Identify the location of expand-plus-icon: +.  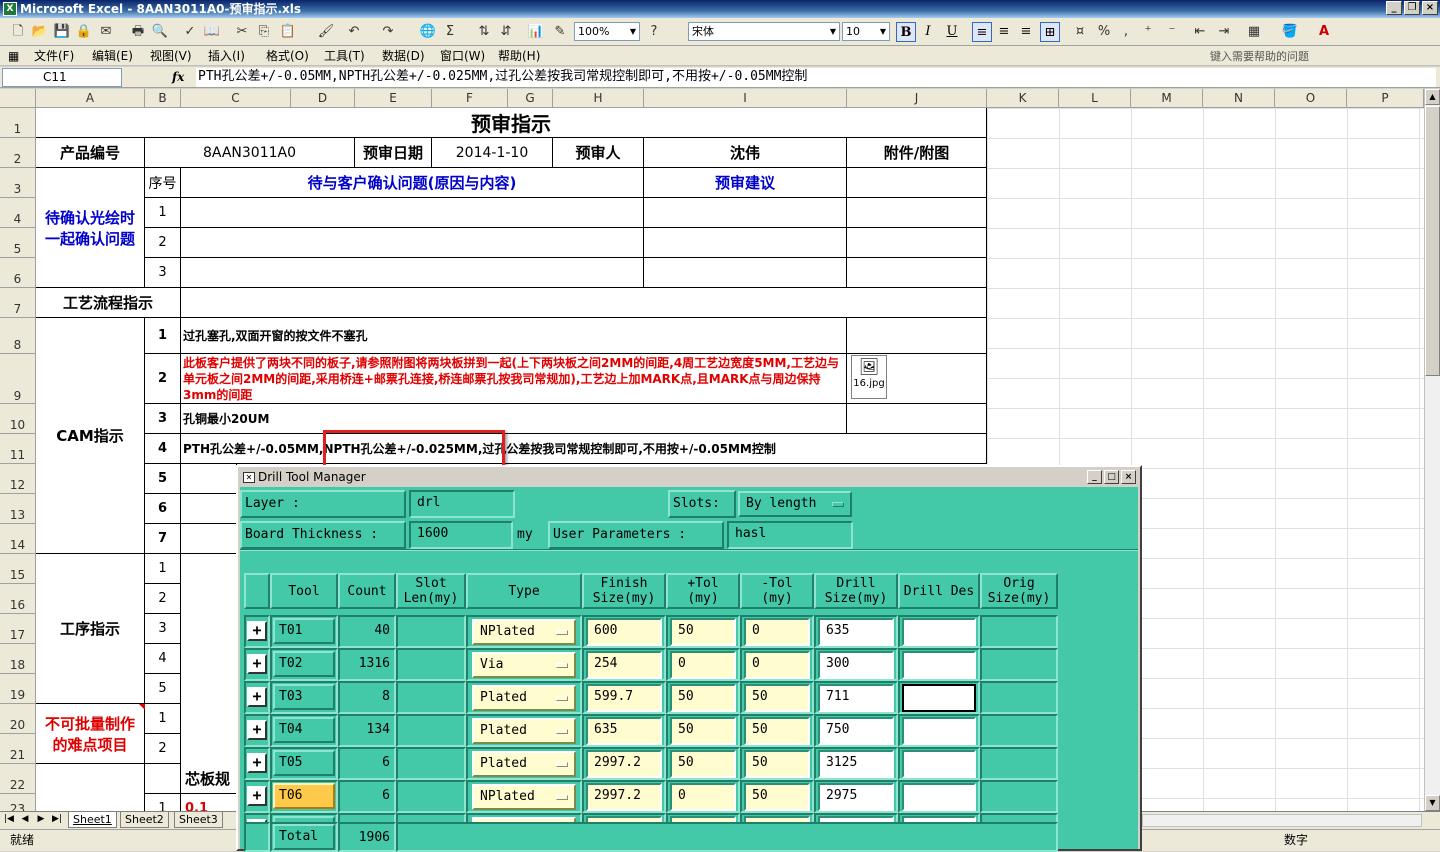
(257, 697).